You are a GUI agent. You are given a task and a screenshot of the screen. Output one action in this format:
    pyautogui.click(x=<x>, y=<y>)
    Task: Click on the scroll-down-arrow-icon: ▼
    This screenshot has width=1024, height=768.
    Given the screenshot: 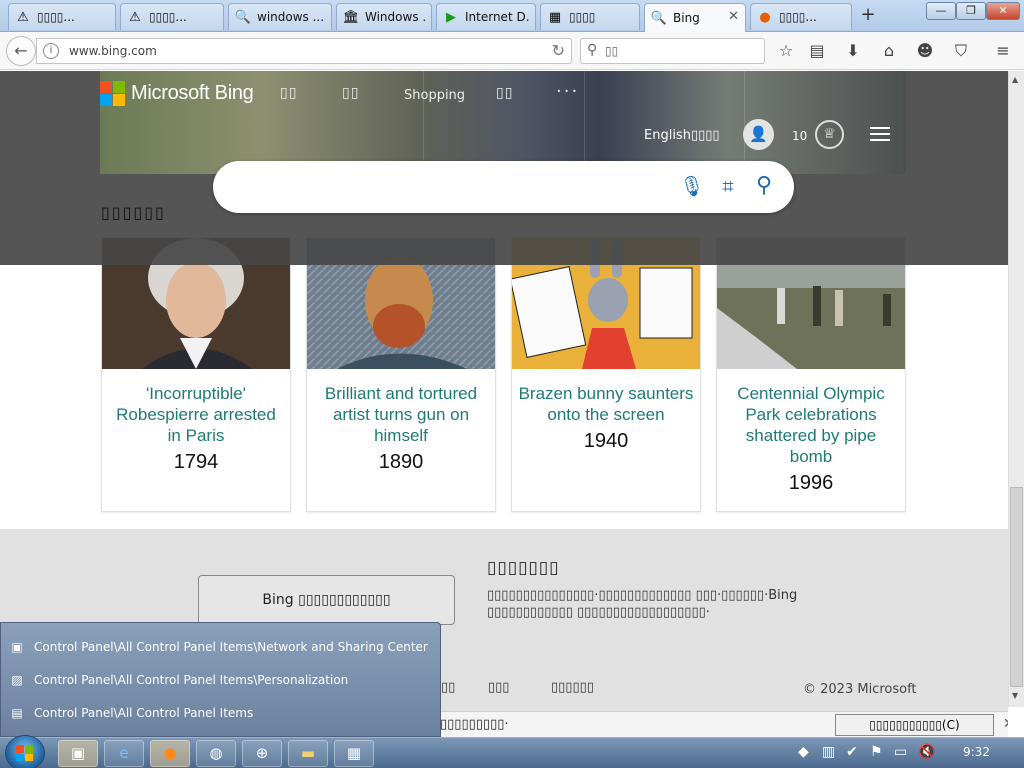 What is the action you would take?
    pyautogui.click(x=1015, y=695)
    